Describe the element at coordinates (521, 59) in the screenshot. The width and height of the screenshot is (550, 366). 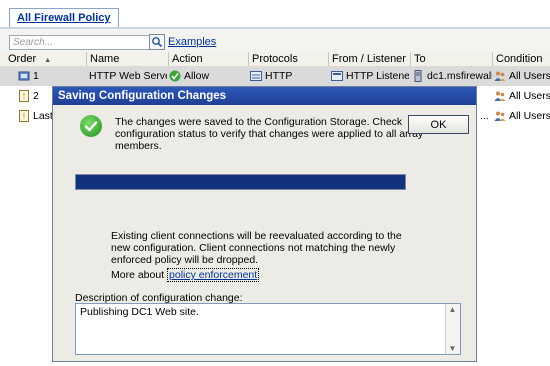
I see `column-header-condition: Condition` at that location.